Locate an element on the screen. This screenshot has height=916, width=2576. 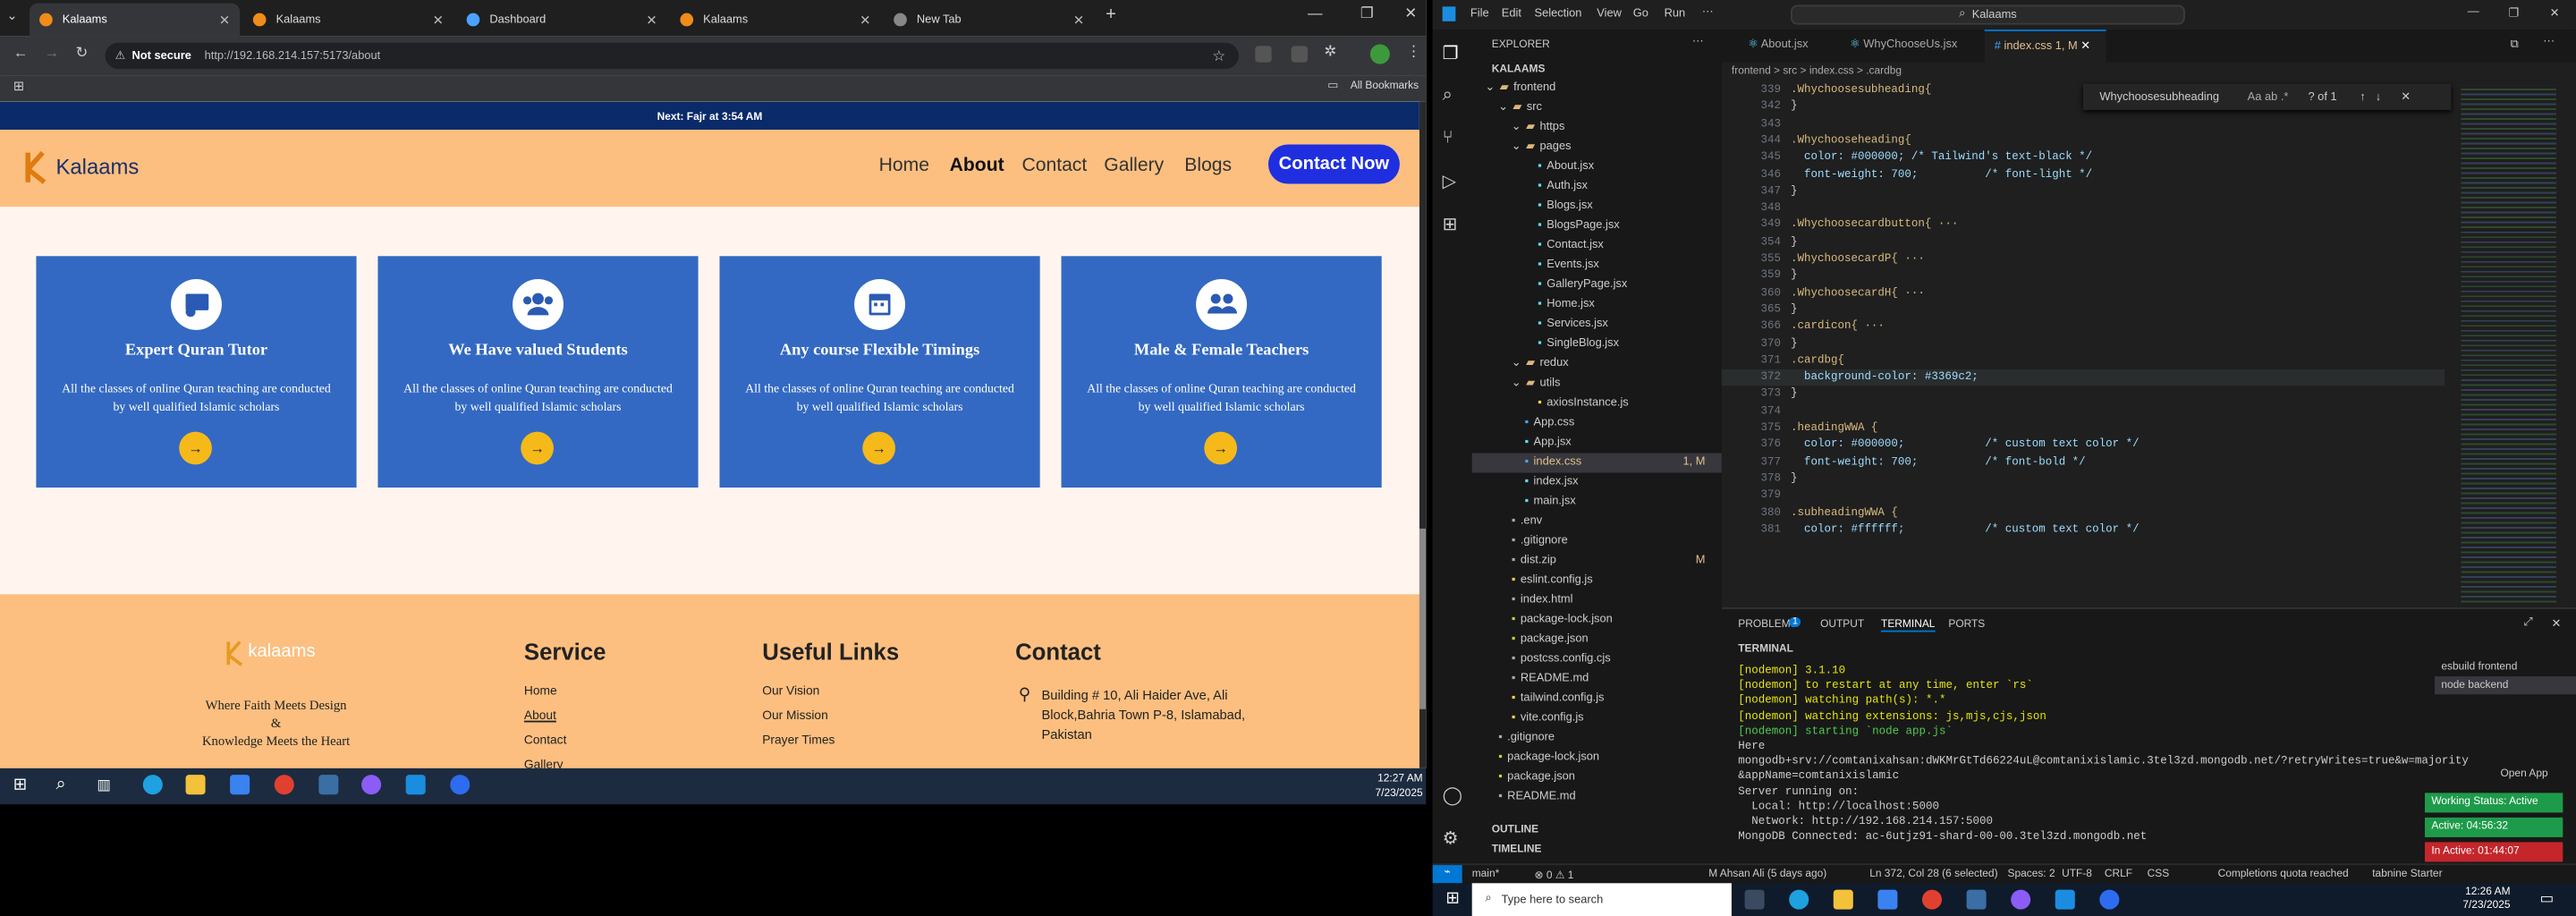
footer-link-contact: Contact is located at coordinates (545, 739).